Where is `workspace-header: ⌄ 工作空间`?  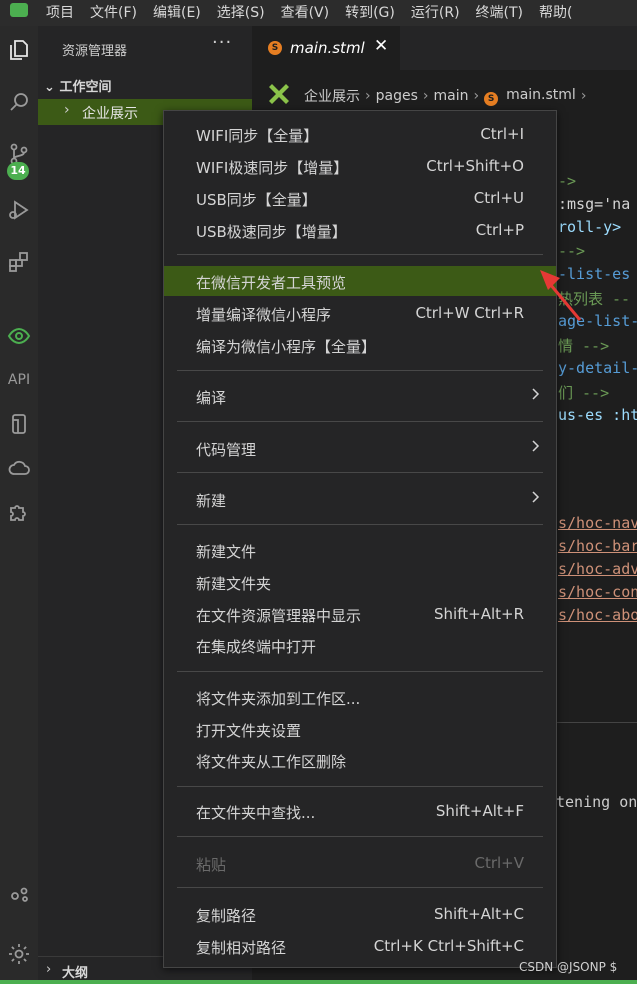
workspace-header: ⌄ 工作空间 is located at coordinates (77, 85).